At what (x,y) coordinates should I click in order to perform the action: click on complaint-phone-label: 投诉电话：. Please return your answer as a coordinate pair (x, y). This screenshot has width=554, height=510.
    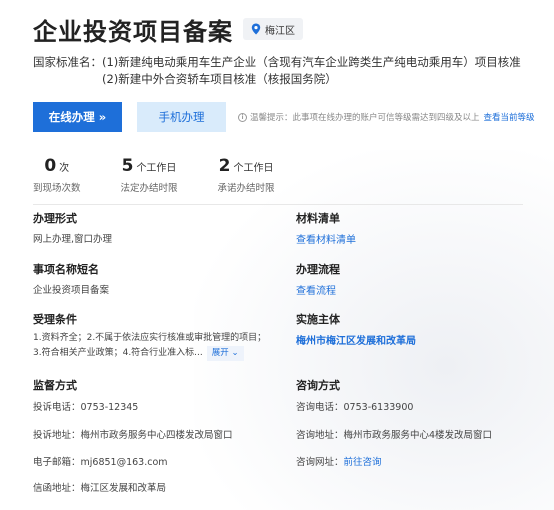
    Looking at the image, I should click on (57, 407).